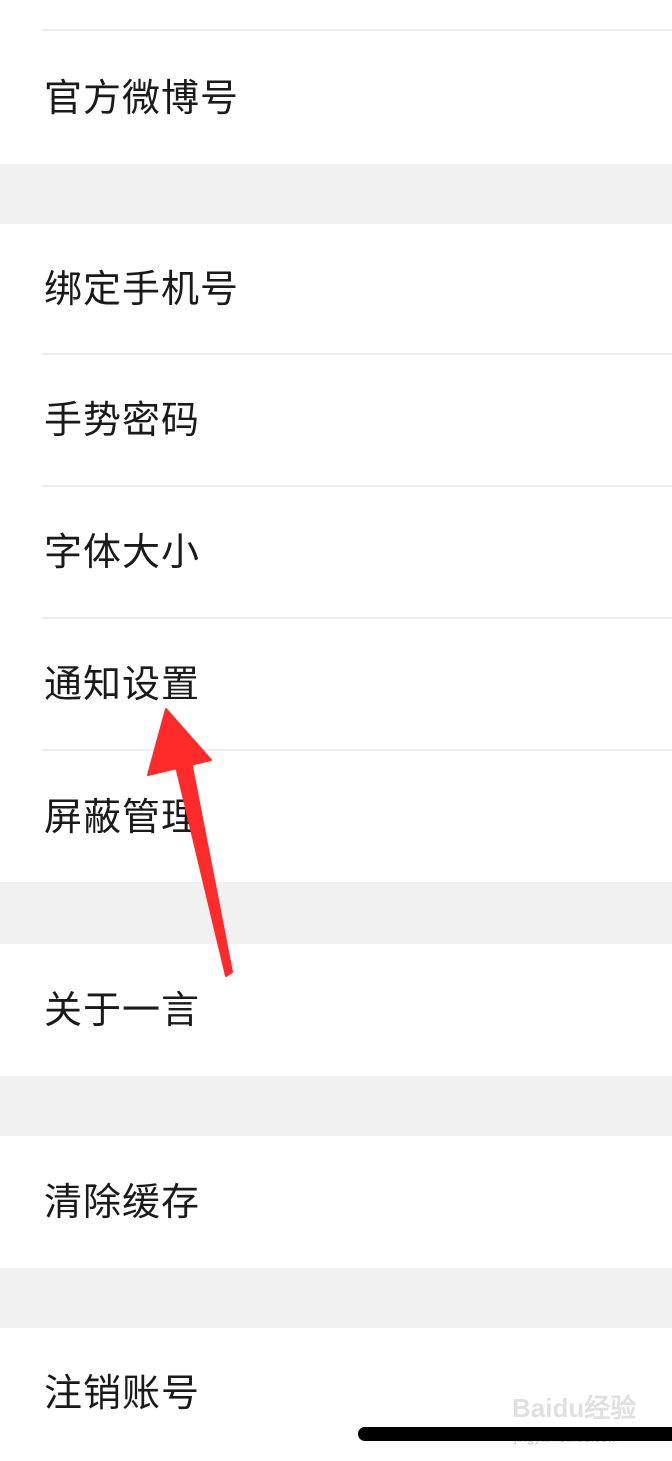 The image size is (672, 1461). Describe the element at coordinates (122, 1202) in the screenshot. I see `settings-item-label: 清除缓存` at that location.